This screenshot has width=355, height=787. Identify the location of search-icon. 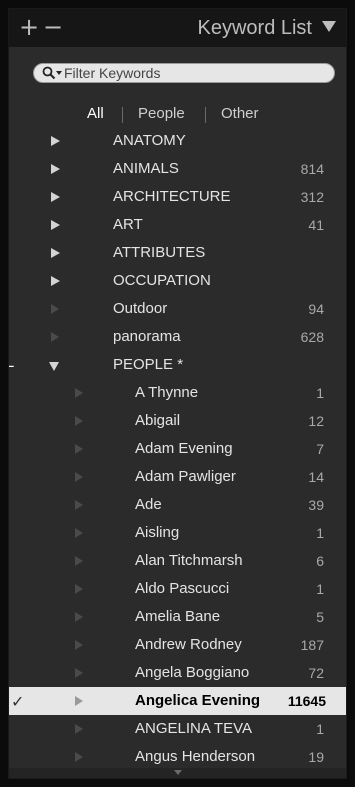
(49, 73).